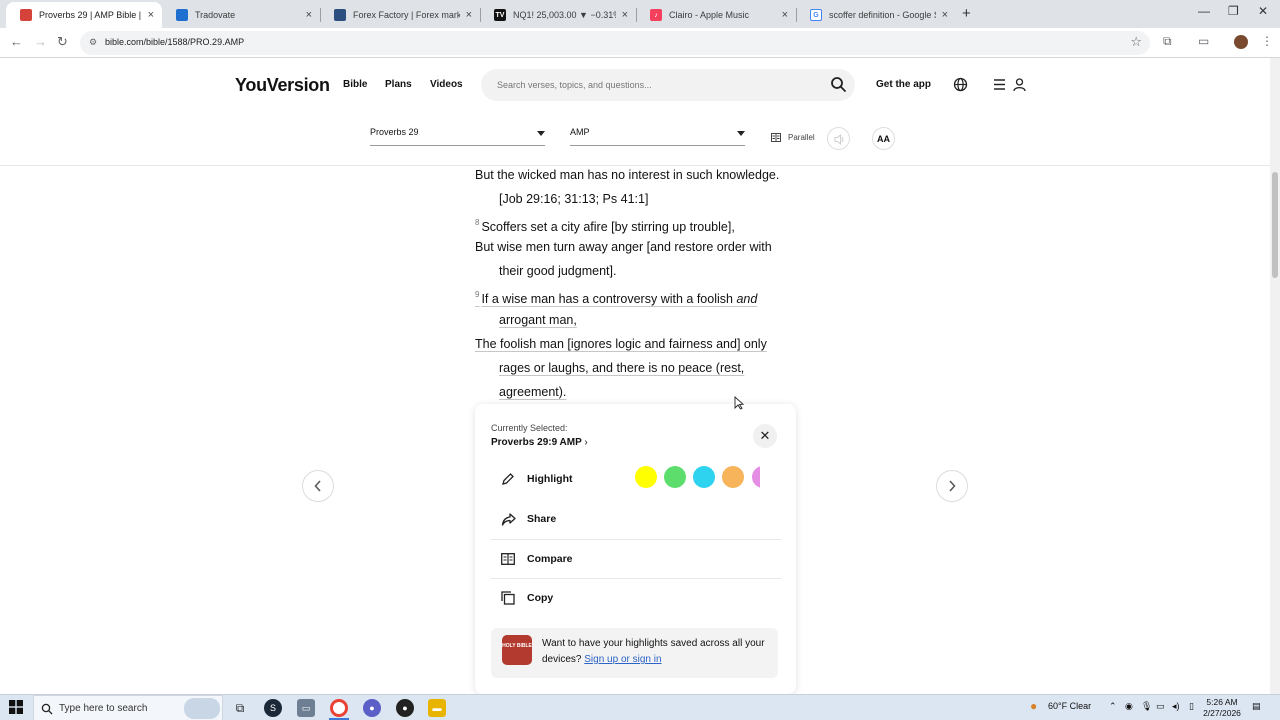 This screenshot has height=720, width=1280. What do you see at coordinates (838, 87) in the screenshot?
I see `search-icon` at bounding box center [838, 87].